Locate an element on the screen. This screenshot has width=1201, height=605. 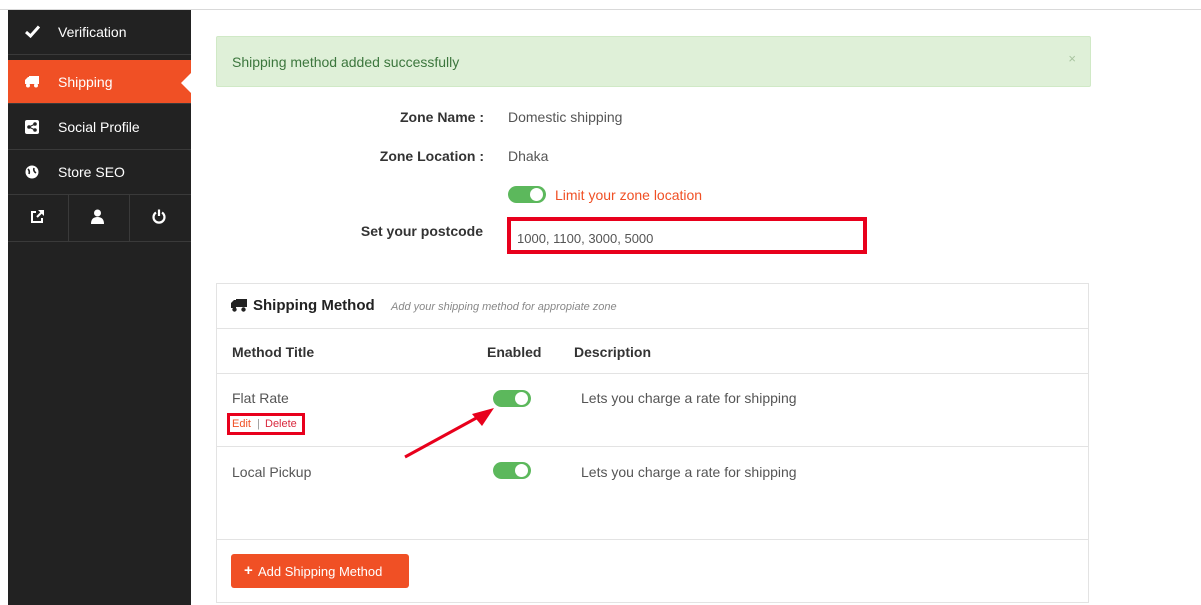
sidebar-item-shipping: Shipping is located at coordinates (100, 82).